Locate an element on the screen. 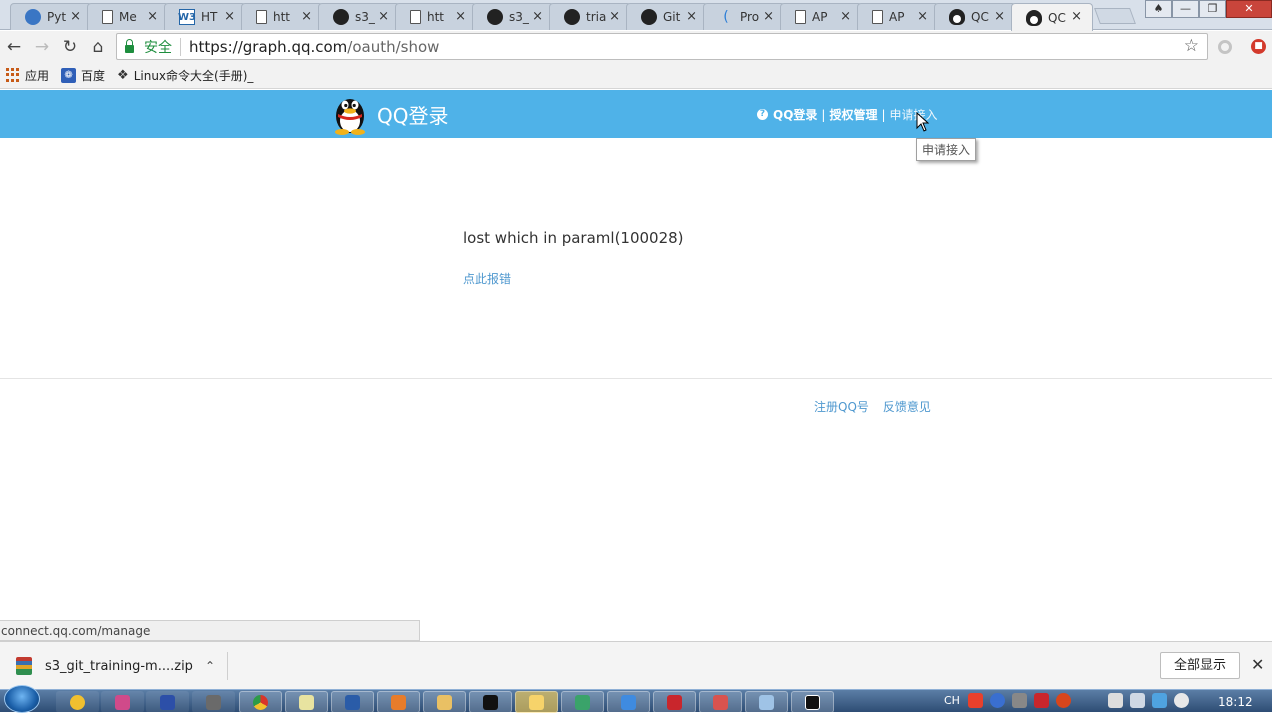 This screenshot has height=713, width=1272. browser-tab: Pyt × is located at coordinates (51, 16).